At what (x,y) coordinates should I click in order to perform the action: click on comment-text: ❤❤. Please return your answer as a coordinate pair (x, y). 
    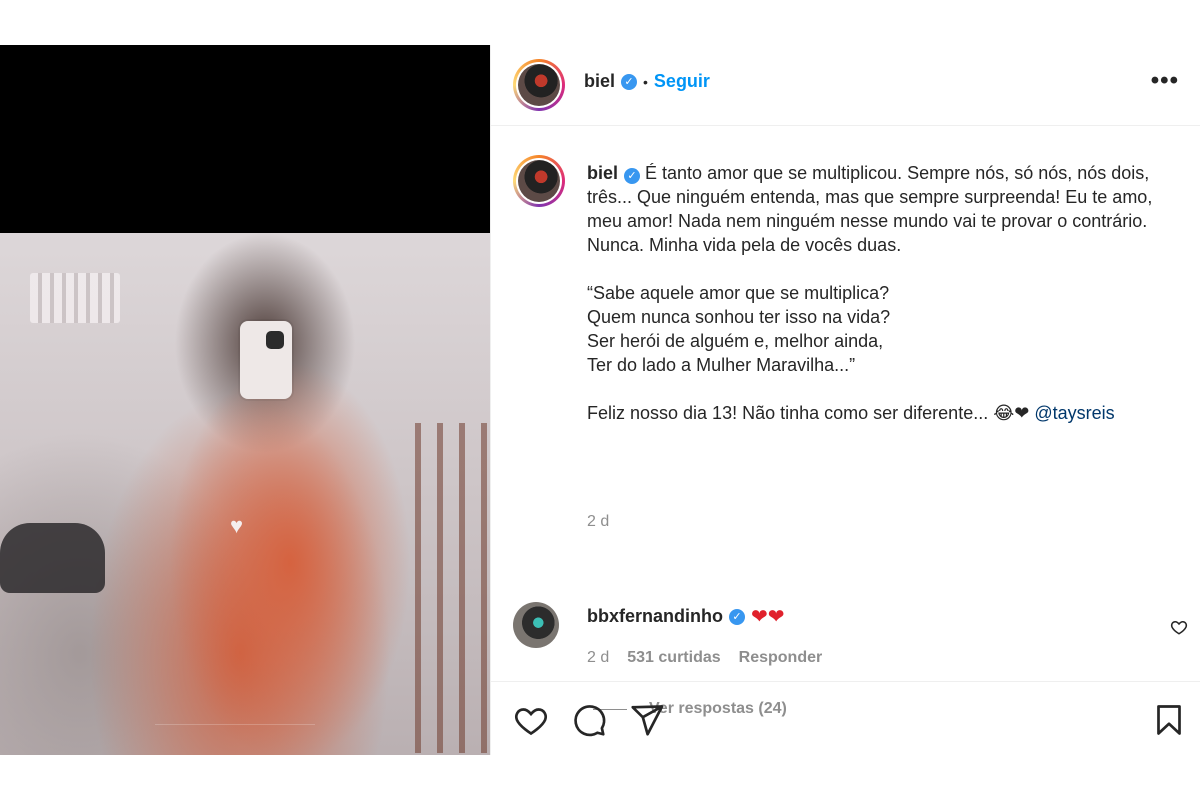
    Looking at the image, I should click on (768, 617).